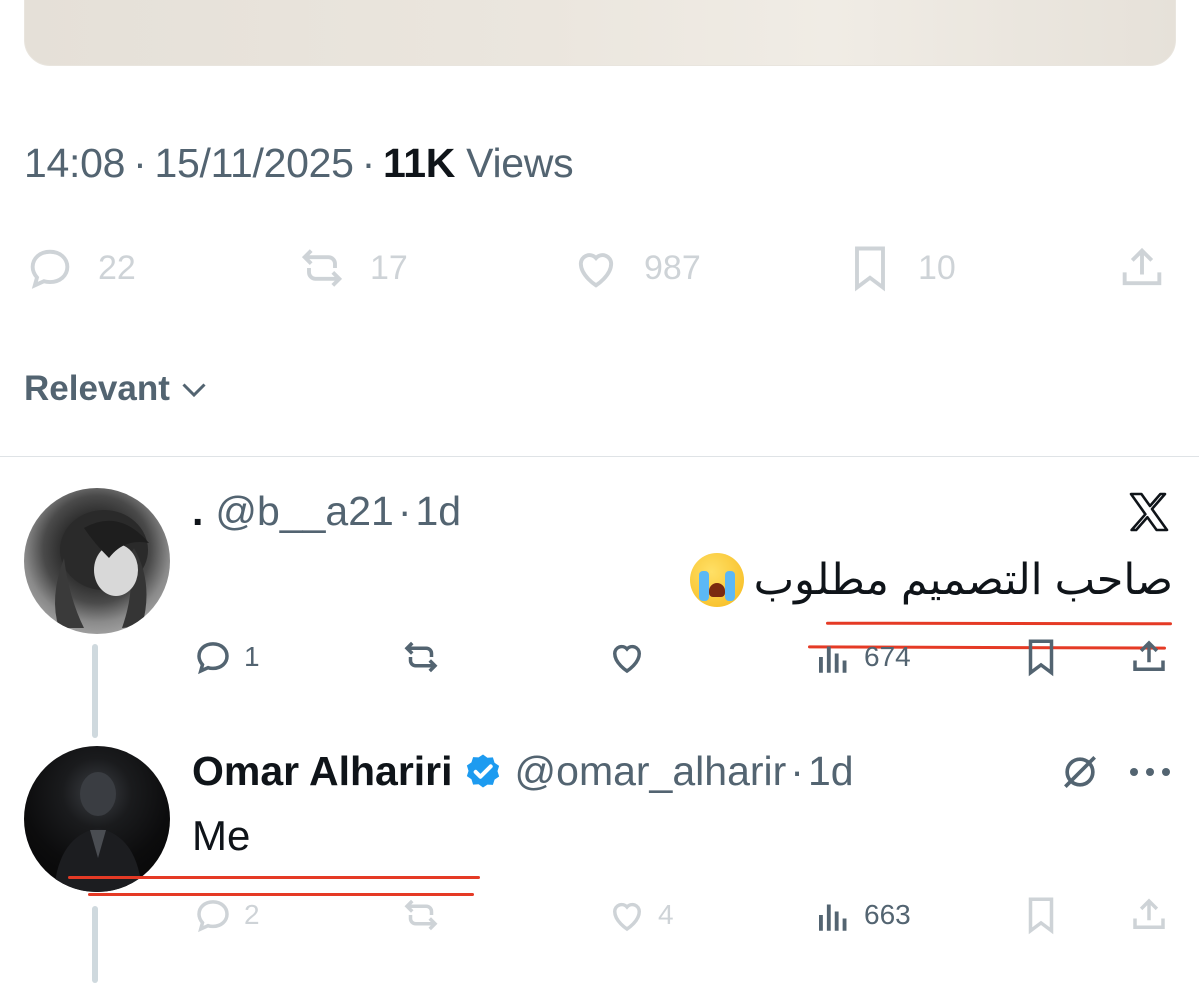  I want to click on views-count: 663, so click(887, 914).